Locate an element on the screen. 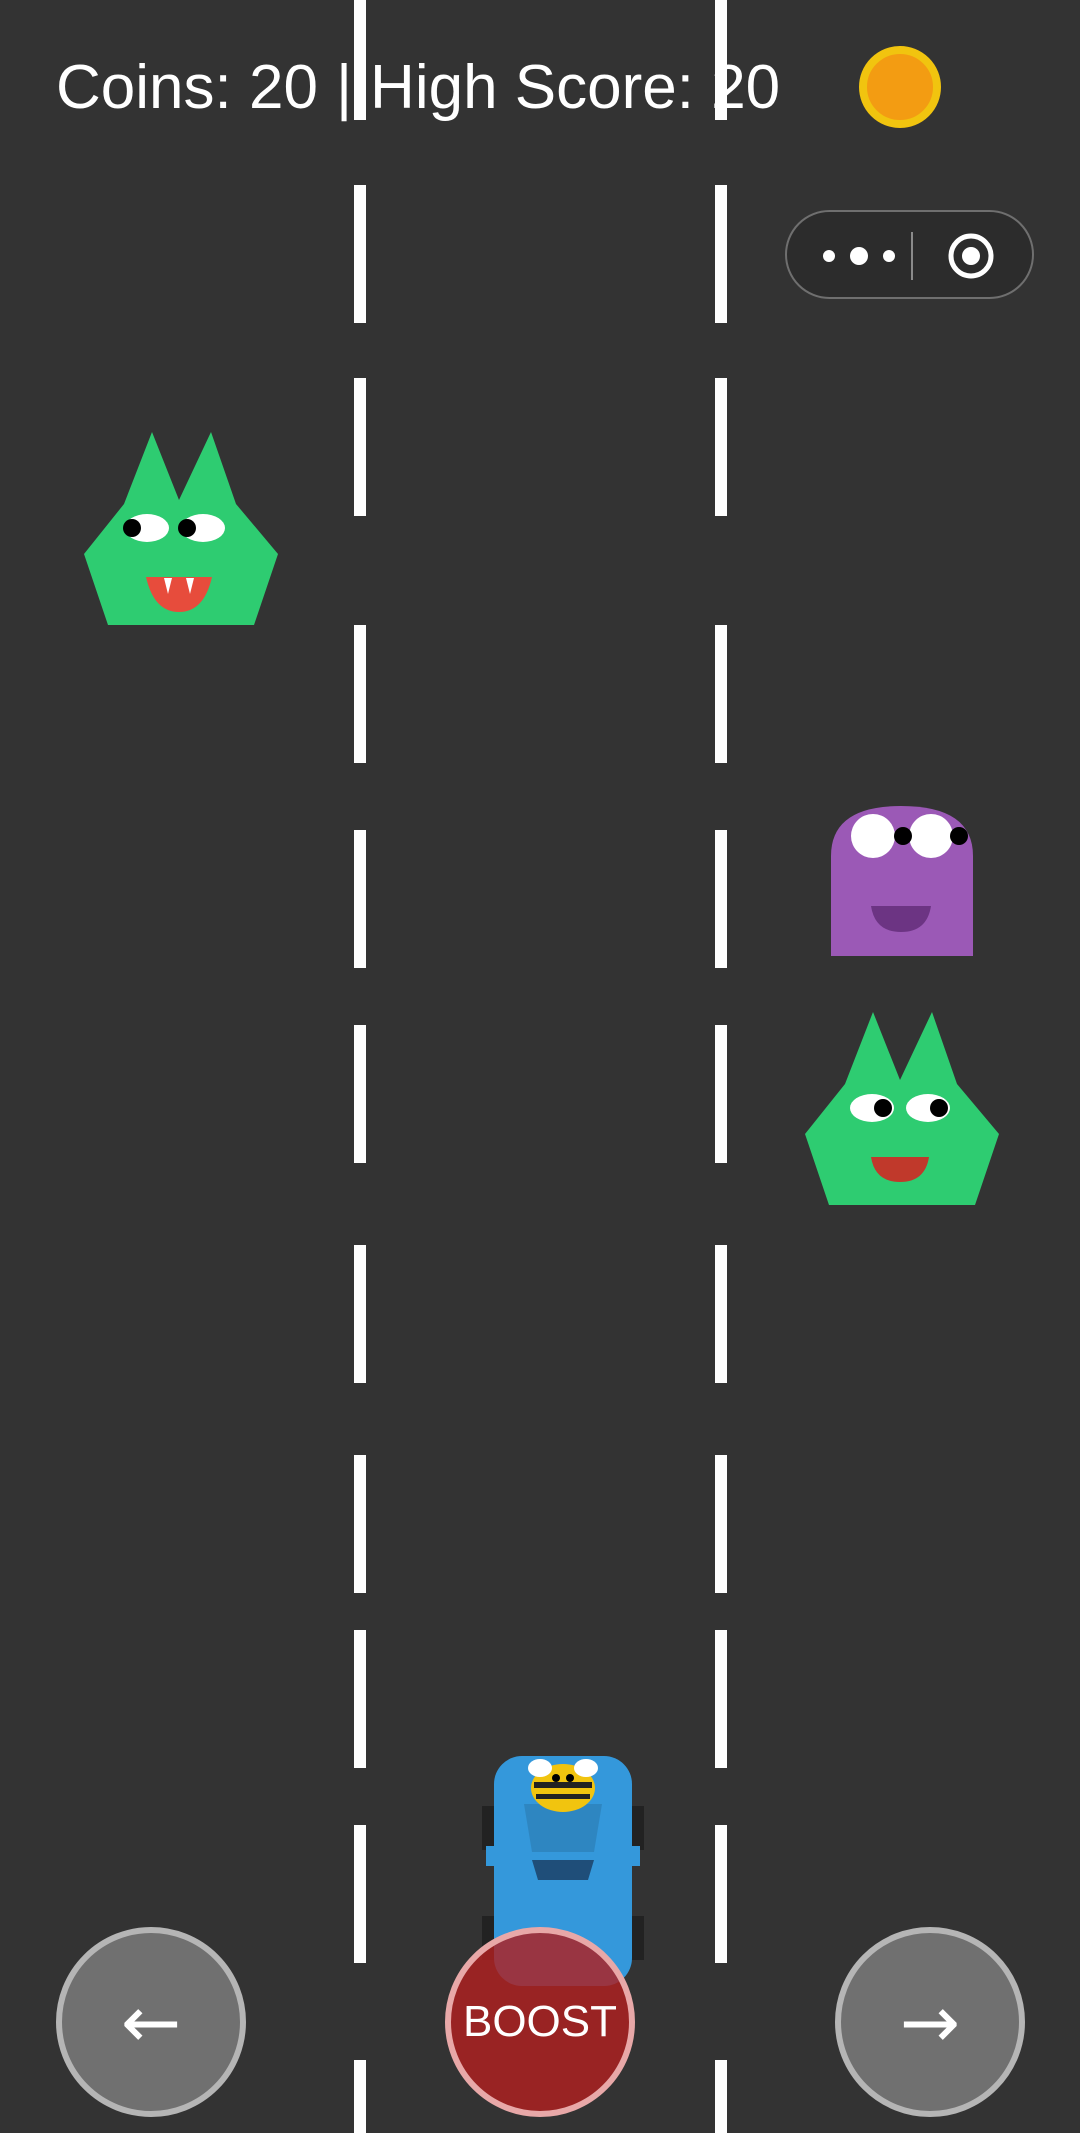 Image resolution: width=1080 pixels, height=2133 pixels. arrow-right-icon: → is located at coordinates (930, 2022).